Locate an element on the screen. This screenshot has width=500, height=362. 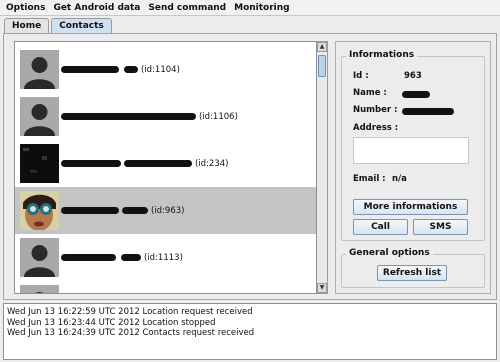
contact-row is located at coordinates (165, 287).